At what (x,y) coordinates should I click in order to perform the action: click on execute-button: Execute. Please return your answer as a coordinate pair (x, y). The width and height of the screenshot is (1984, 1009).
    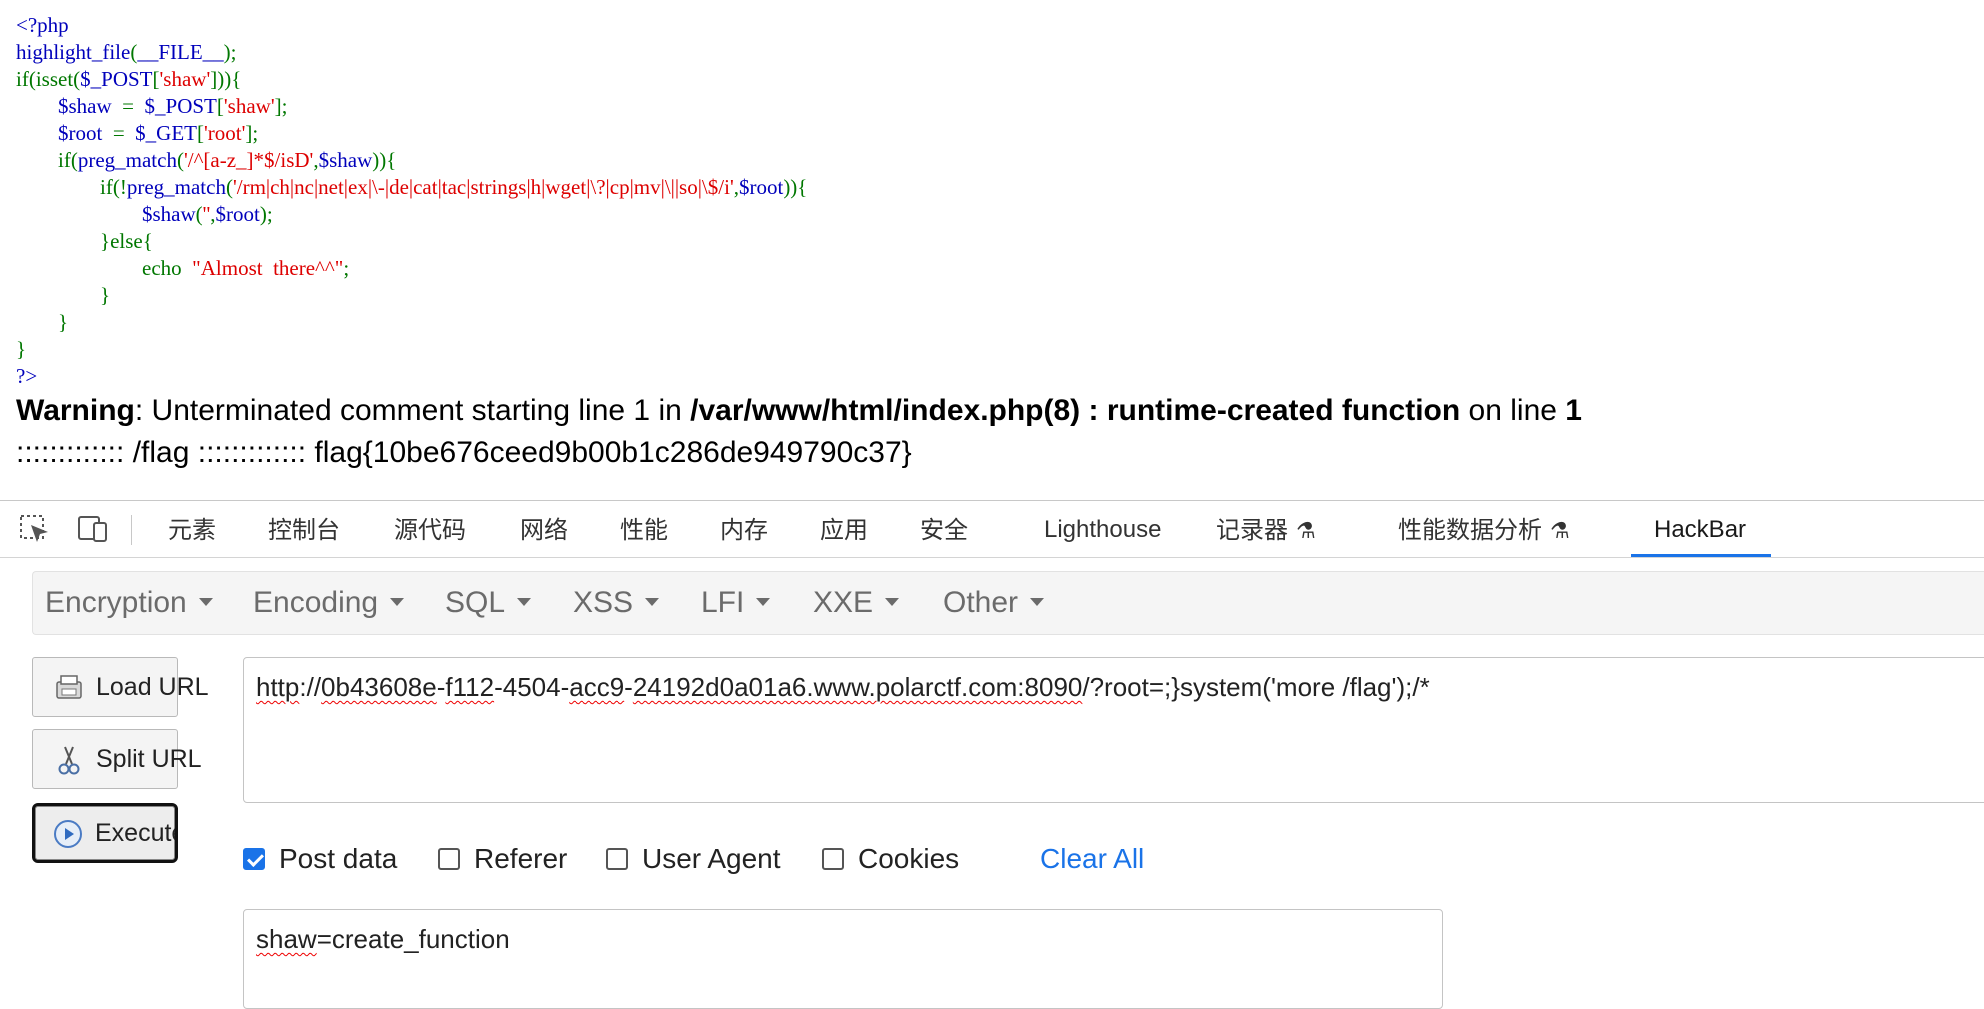
    Looking at the image, I should click on (105, 833).